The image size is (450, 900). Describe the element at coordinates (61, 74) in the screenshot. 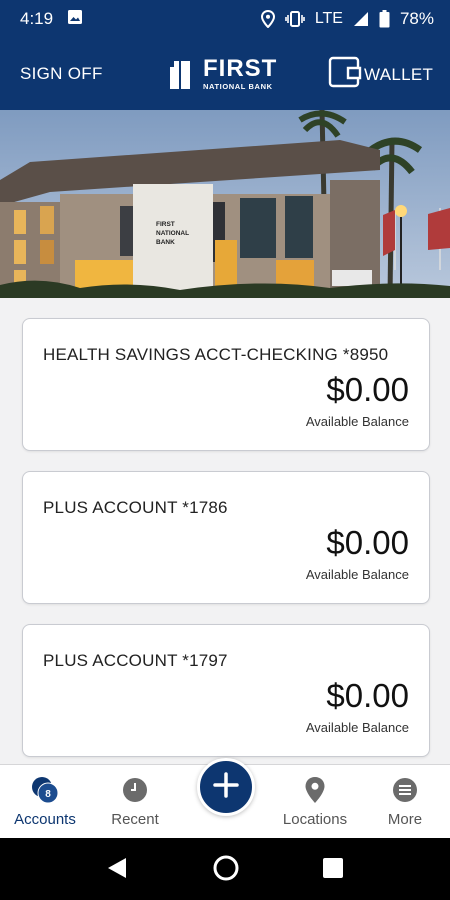

I see `sign-off-button: SIGN OFF` at that location.